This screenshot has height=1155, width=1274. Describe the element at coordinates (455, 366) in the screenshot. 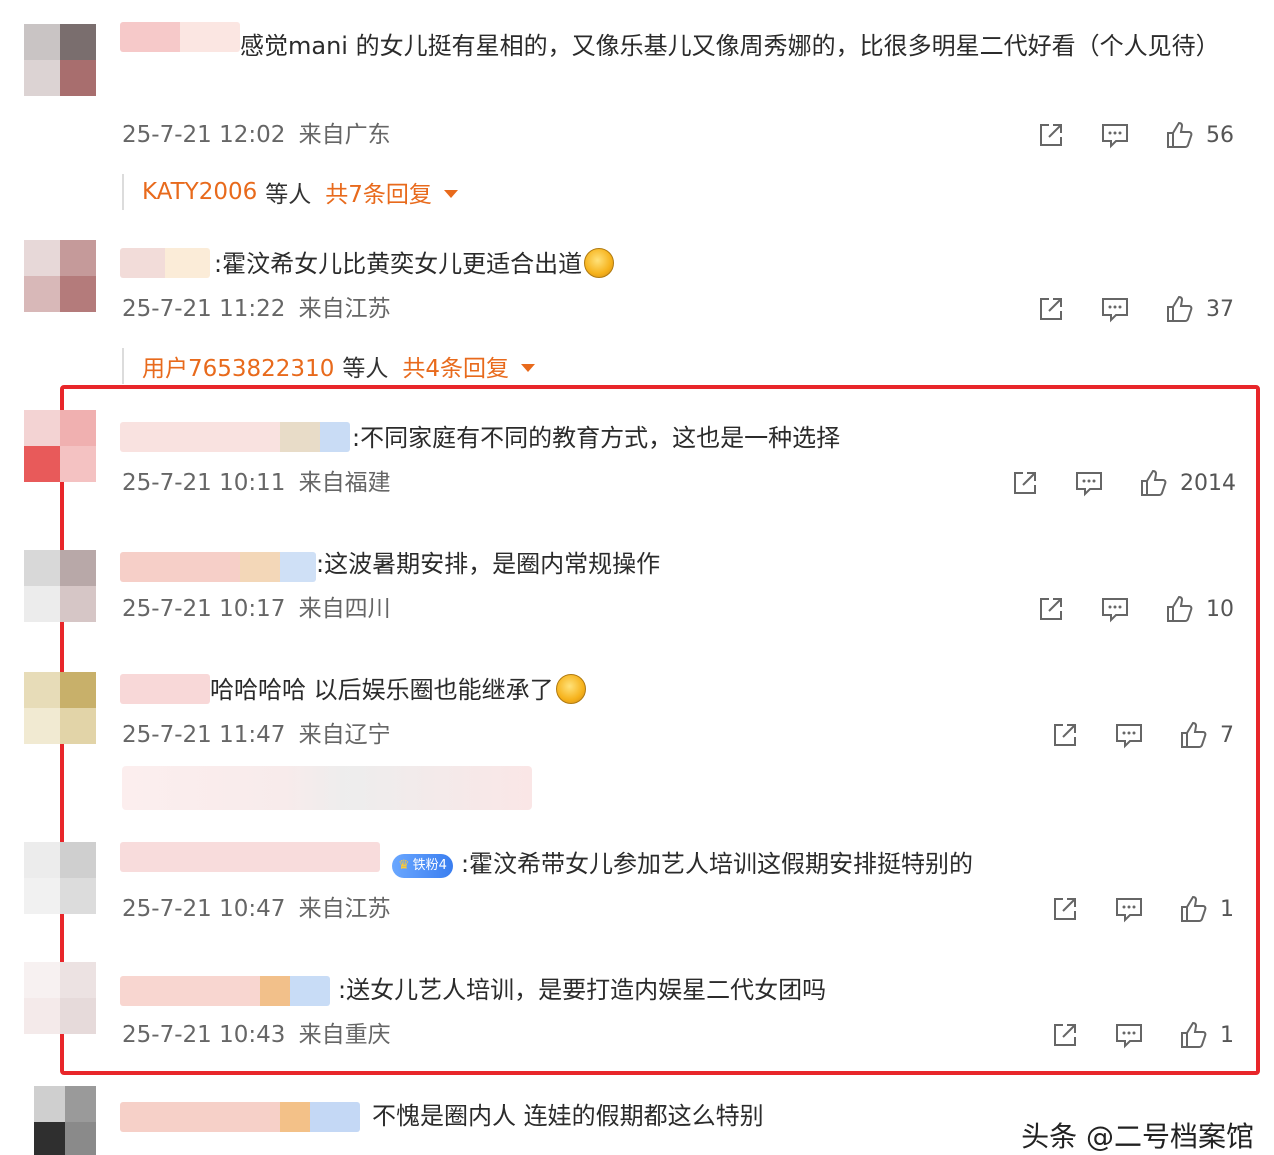

I see `reply-total: 共4条回复` at that location.